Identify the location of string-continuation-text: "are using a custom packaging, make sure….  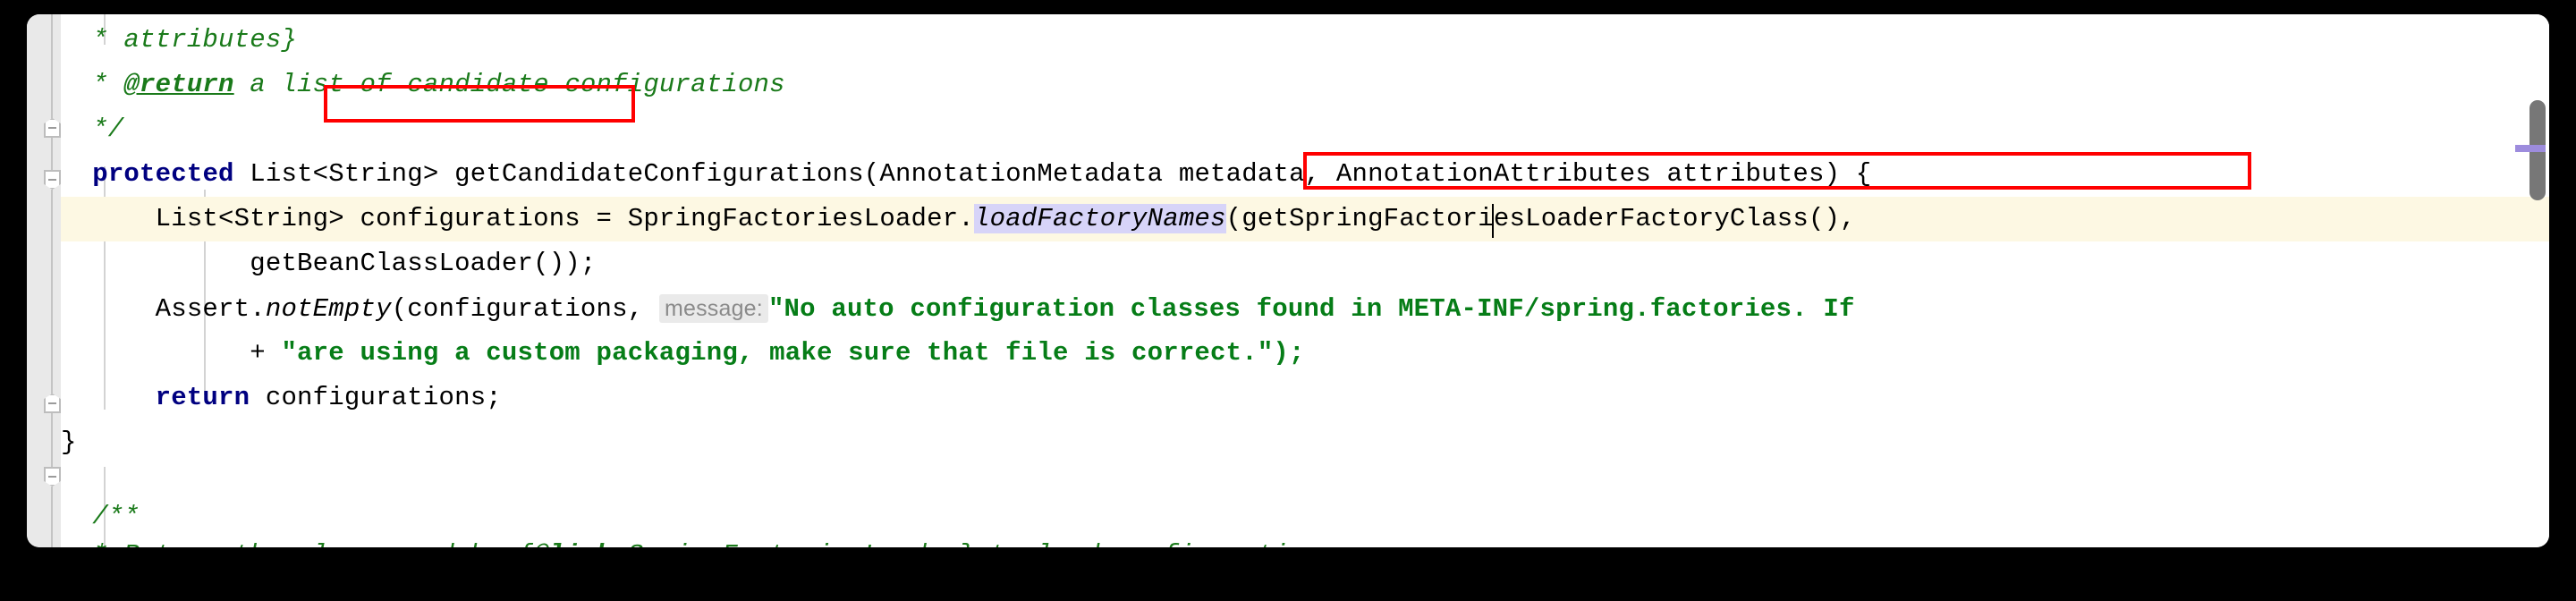
(793, 353).